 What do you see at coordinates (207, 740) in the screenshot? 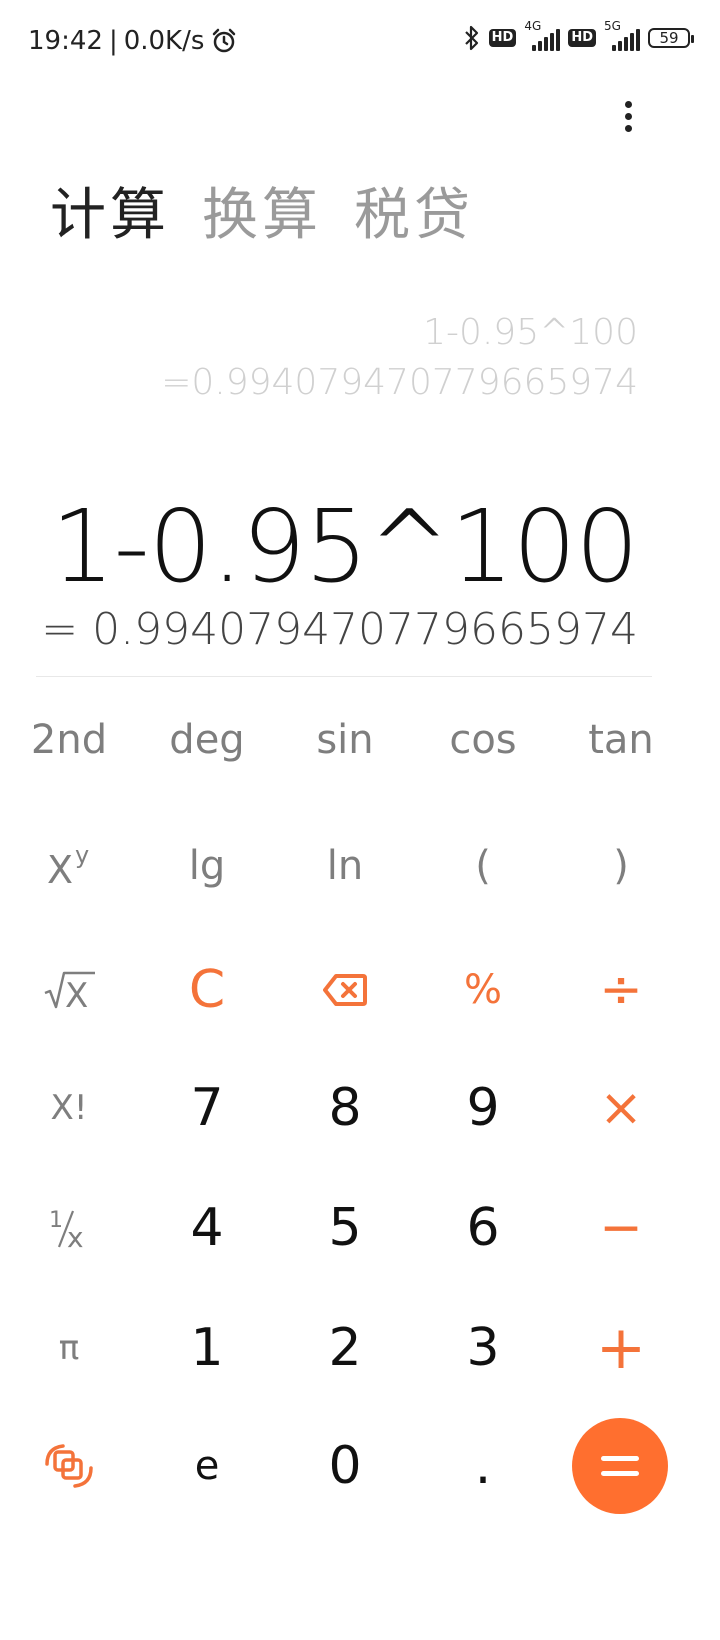
I see `key-deg: deg` at bounding box center [207, 740].